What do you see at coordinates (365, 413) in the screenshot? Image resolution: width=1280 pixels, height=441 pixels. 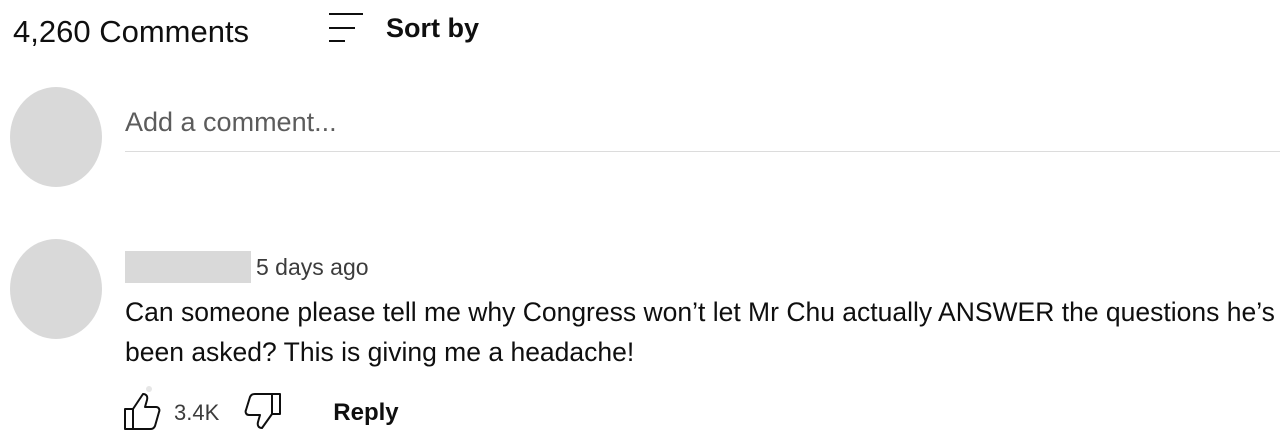 I see `reply-button: Reply` at bounding box center [365, 413].